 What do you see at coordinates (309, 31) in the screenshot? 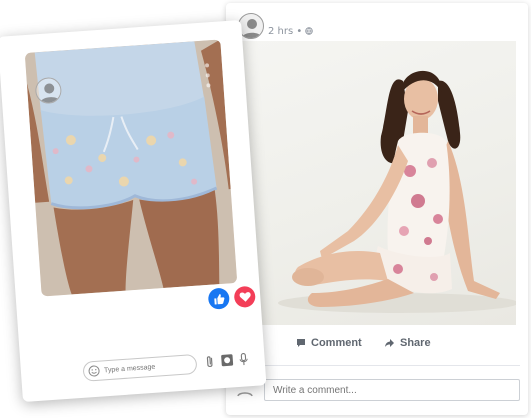
I see `globe-icon` at bounding box center [309, 31].